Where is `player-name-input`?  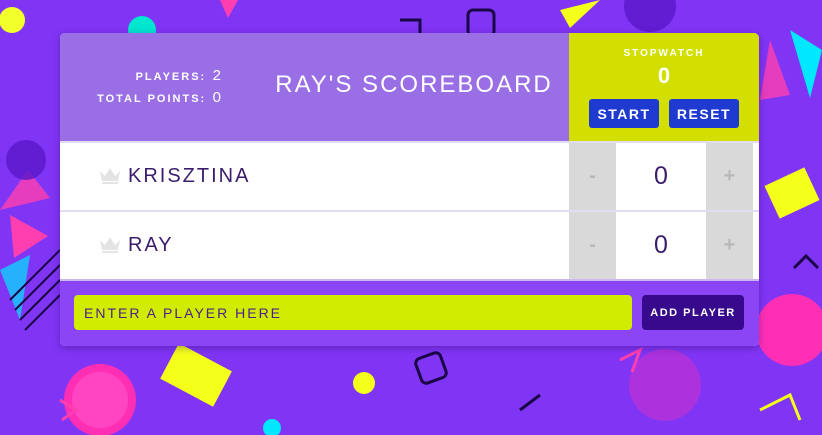 player-name-input is located at coordinates (353, 312).